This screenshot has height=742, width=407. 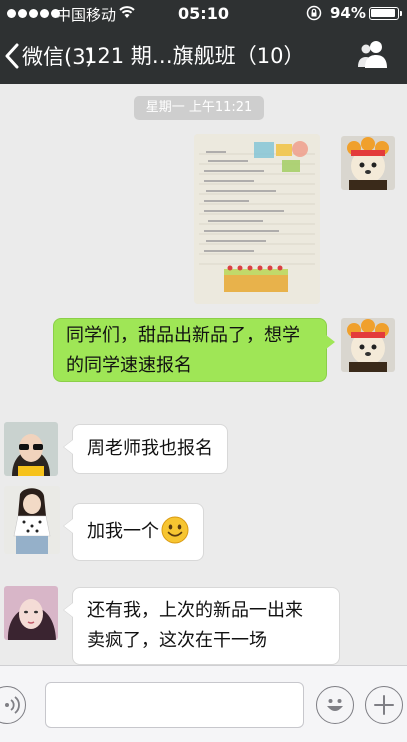 What do you see at coordinates (183, 335) in the screenshot?
I see `message-line: 同学们，甜品出新品了，想学` at bounding box center [183, 335].